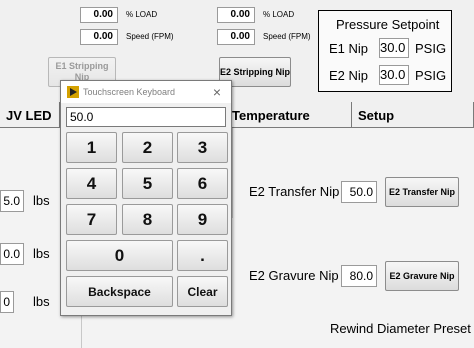 The height and width of the screenshot is (348, 474). What do you see at coordinates (236, 15) in the screenshot?
I see `e2-load-value: 0.00` at bounding box center [236, 15].